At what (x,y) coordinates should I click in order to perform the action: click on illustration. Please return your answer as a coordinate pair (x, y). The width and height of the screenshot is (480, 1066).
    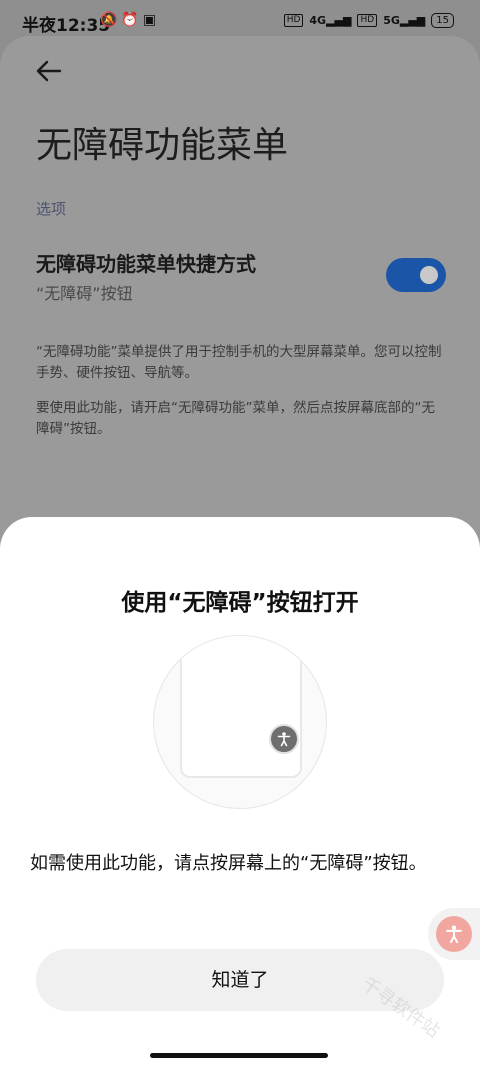
    Looking at the image, I should click on (240, 722).